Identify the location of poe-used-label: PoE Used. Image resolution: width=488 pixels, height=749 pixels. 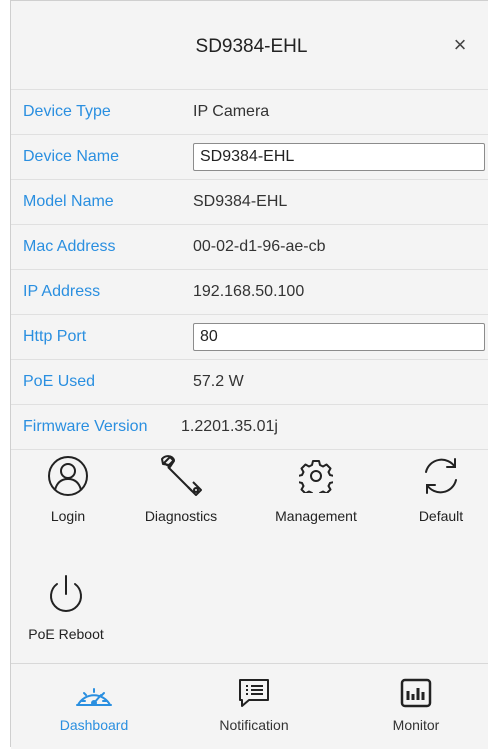
(59, 381).